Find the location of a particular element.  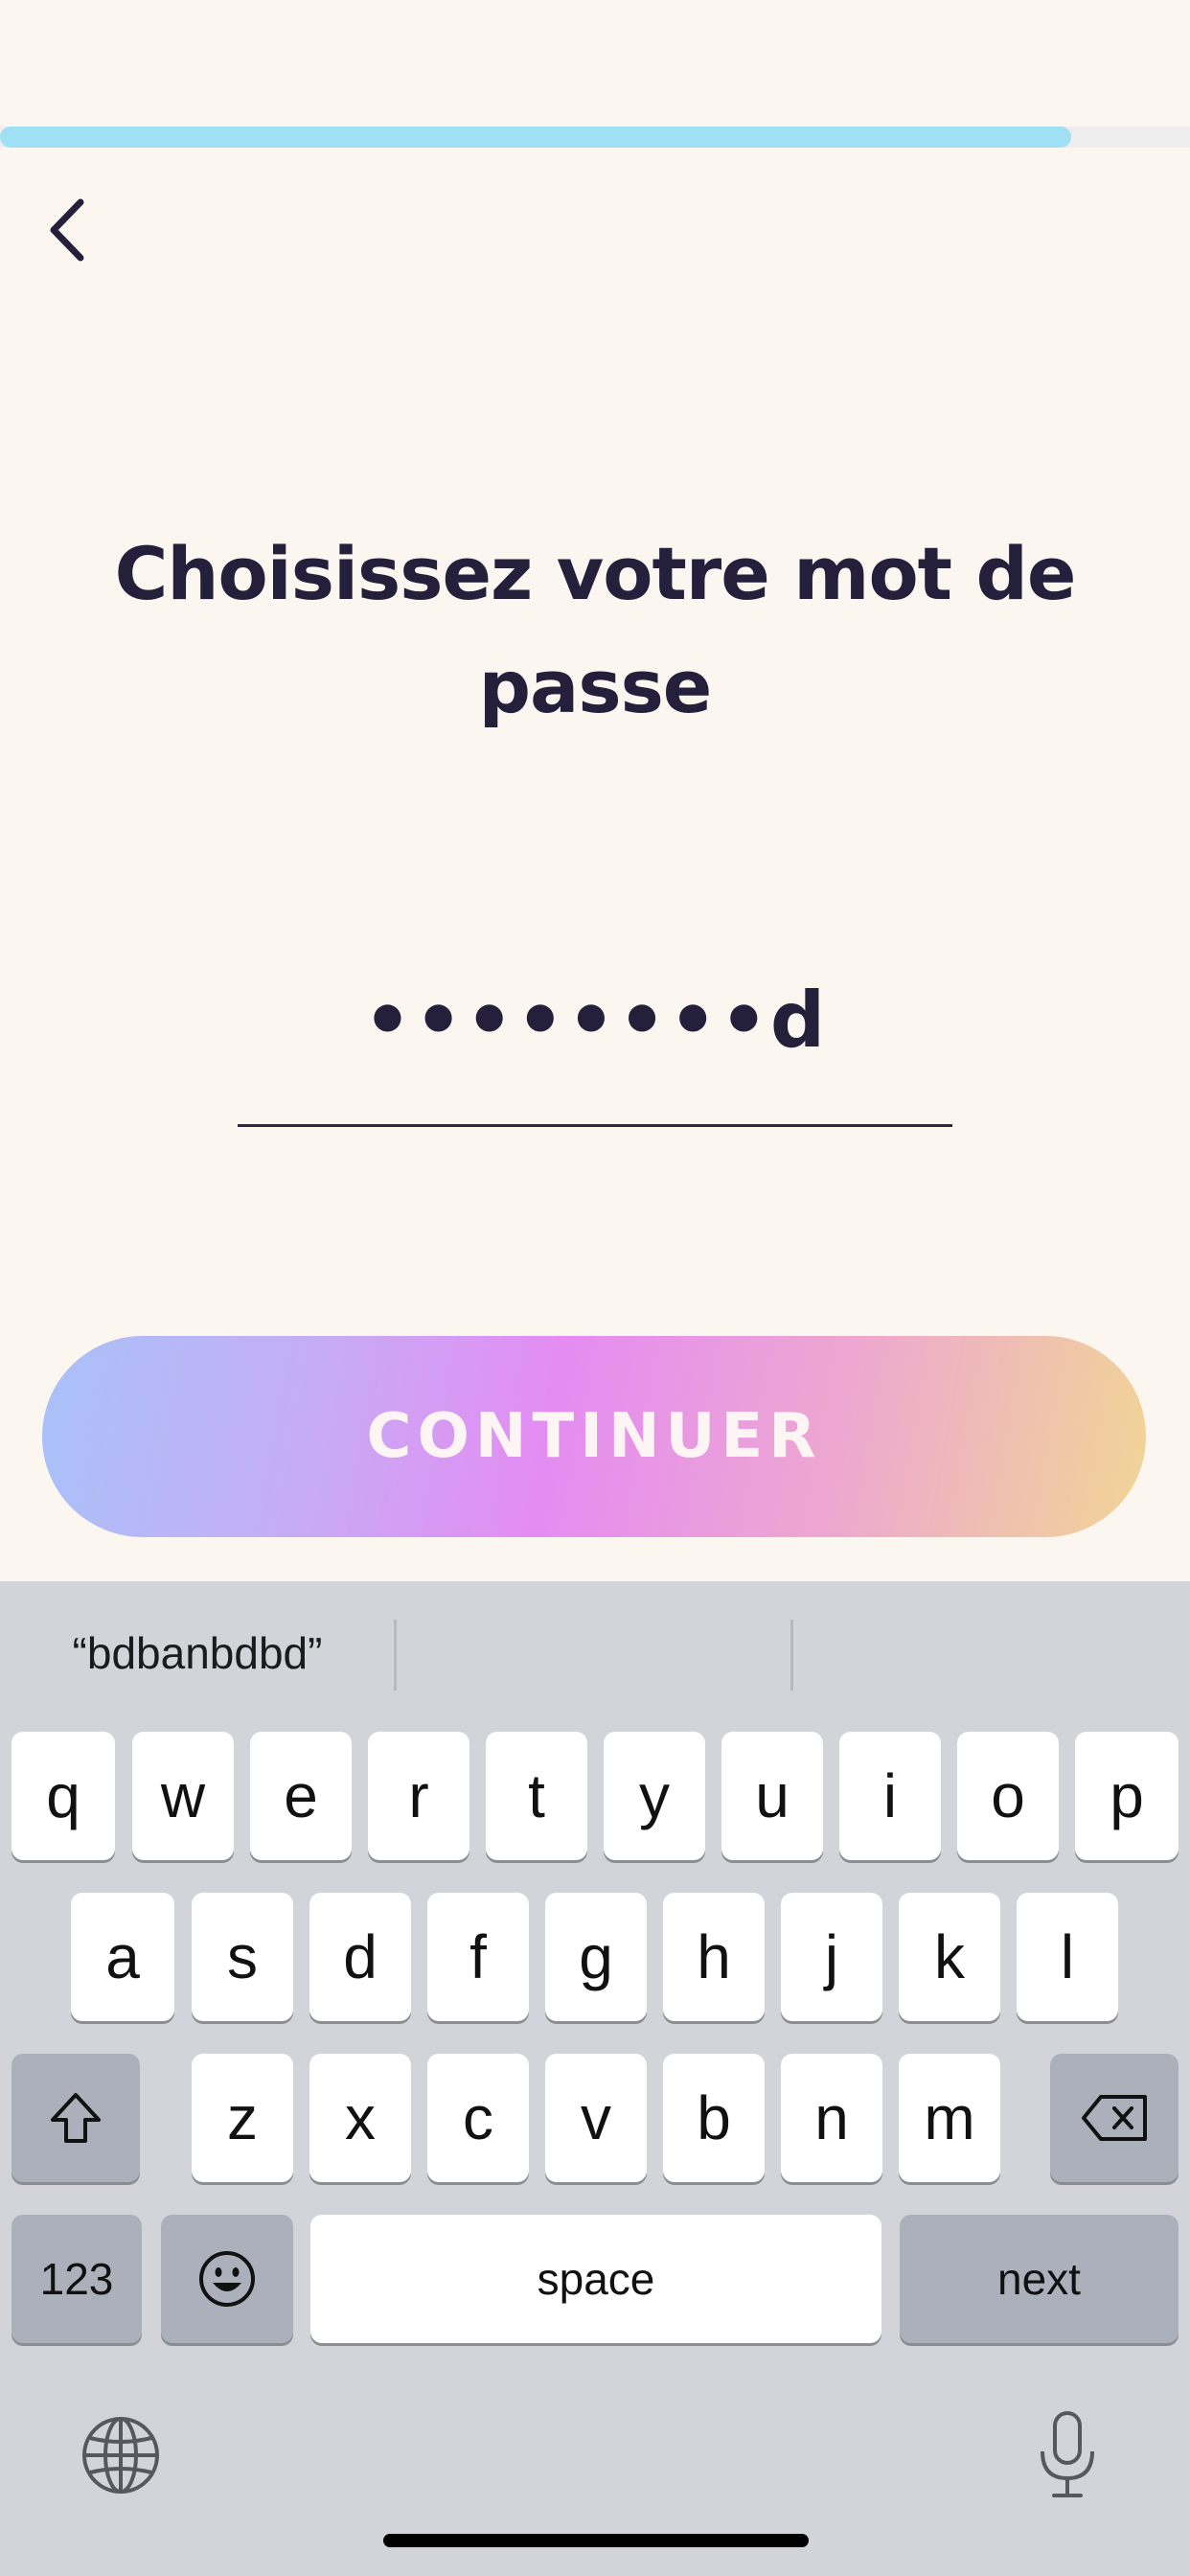

key-v: v is located at coordinates (596, 2118).